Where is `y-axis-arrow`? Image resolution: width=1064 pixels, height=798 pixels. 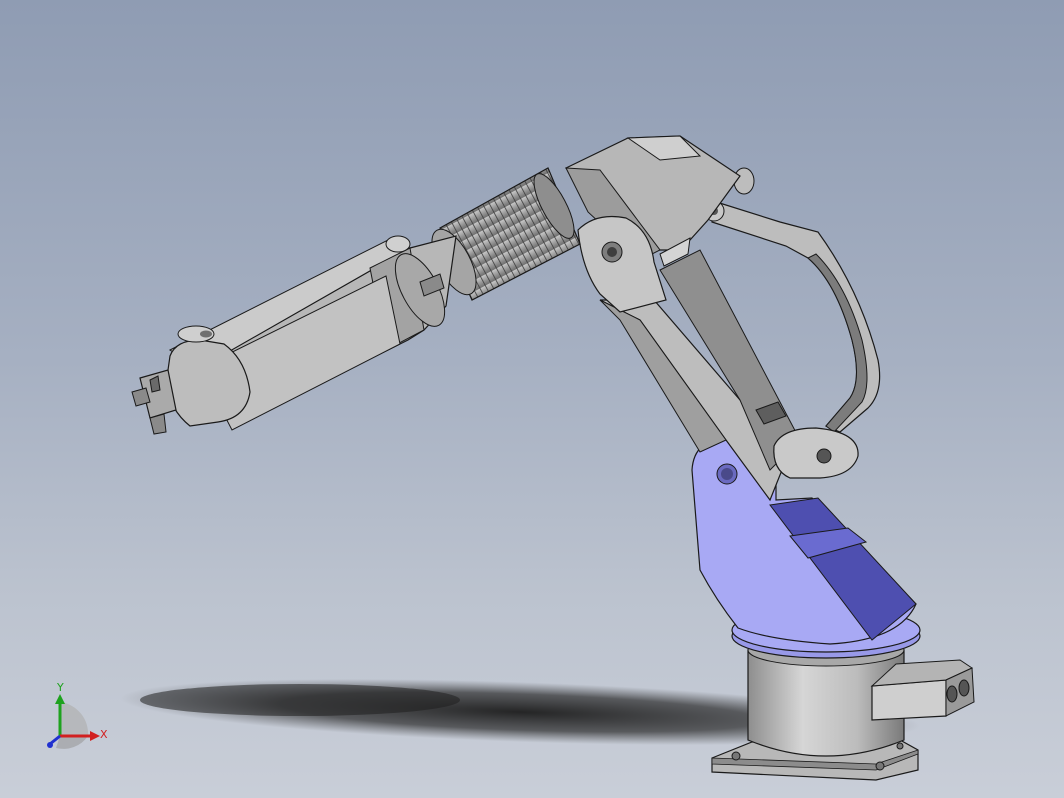
y-axis-arrow is located at coordinates (60, 699).